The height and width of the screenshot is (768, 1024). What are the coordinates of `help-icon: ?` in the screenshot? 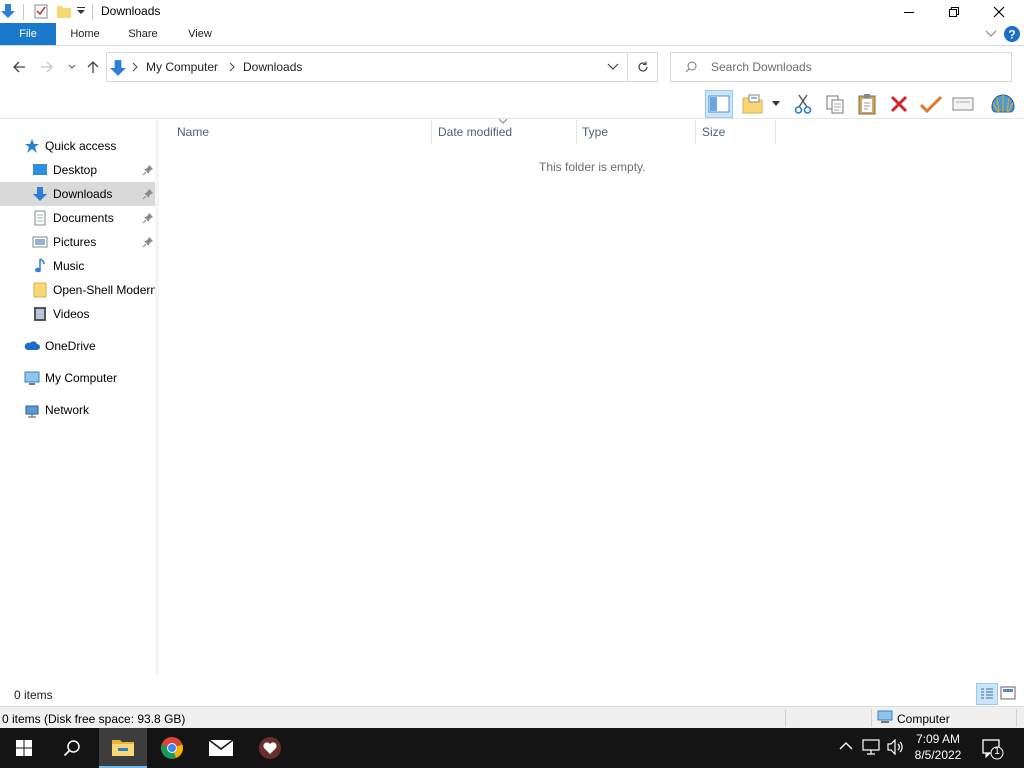 It's located at (1012, 34).